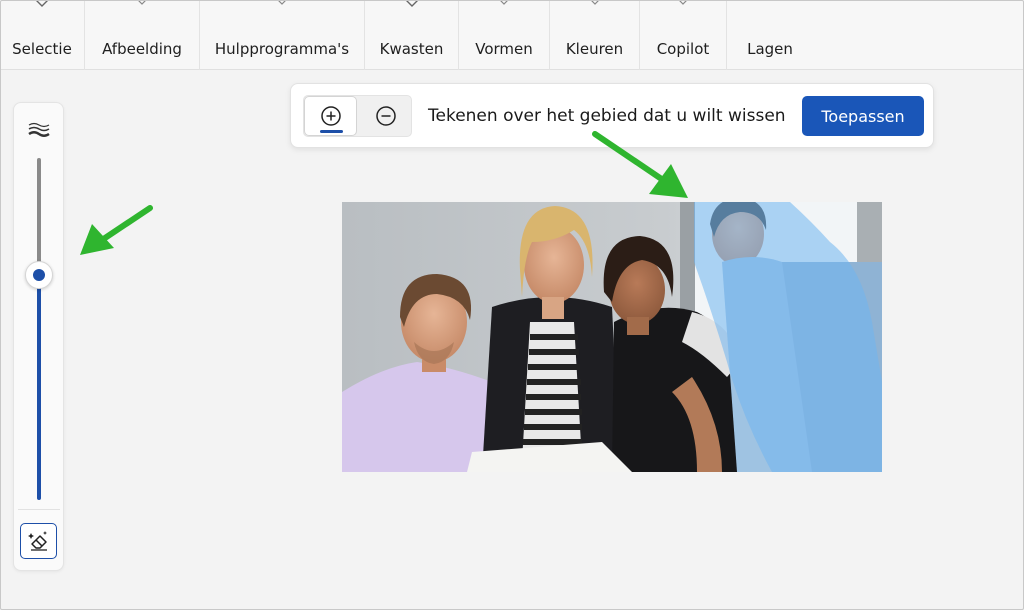  I want to click on brush-size-panel, so click(38, 336).